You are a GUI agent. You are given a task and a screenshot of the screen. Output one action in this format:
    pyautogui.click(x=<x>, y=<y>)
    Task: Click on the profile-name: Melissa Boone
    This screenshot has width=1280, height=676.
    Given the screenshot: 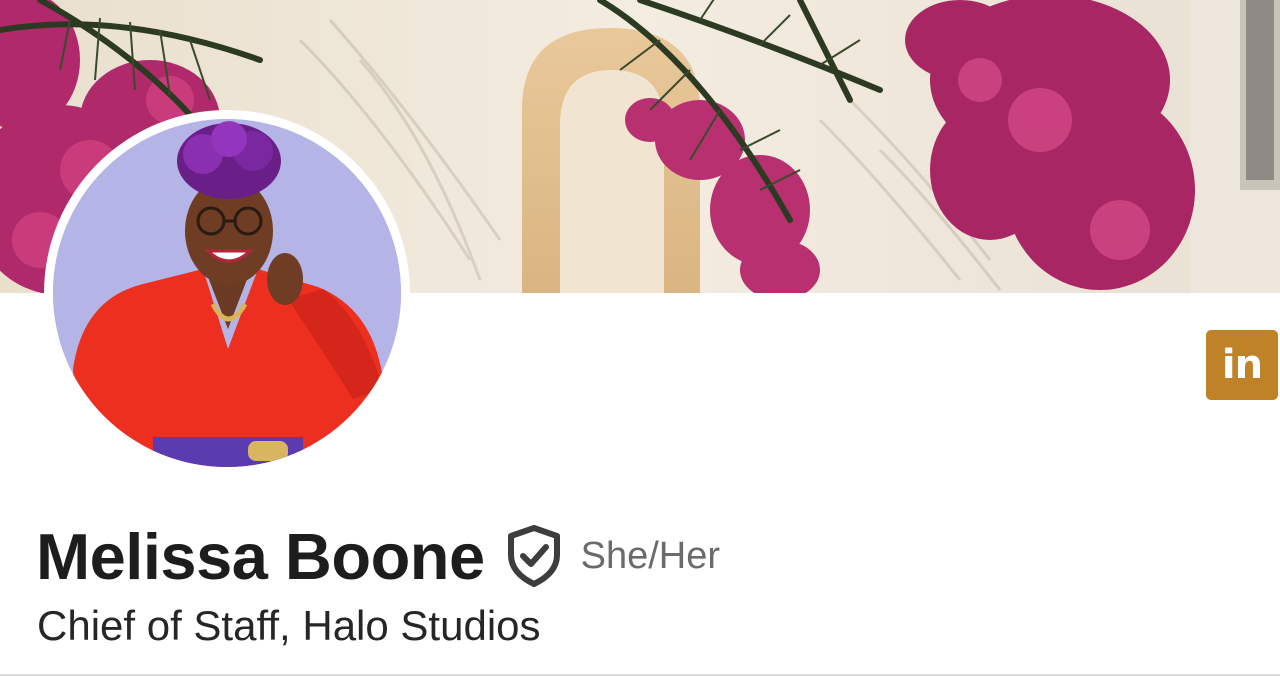 What is the action you would take?
    pyautogui.click(x=260, y=556)
    